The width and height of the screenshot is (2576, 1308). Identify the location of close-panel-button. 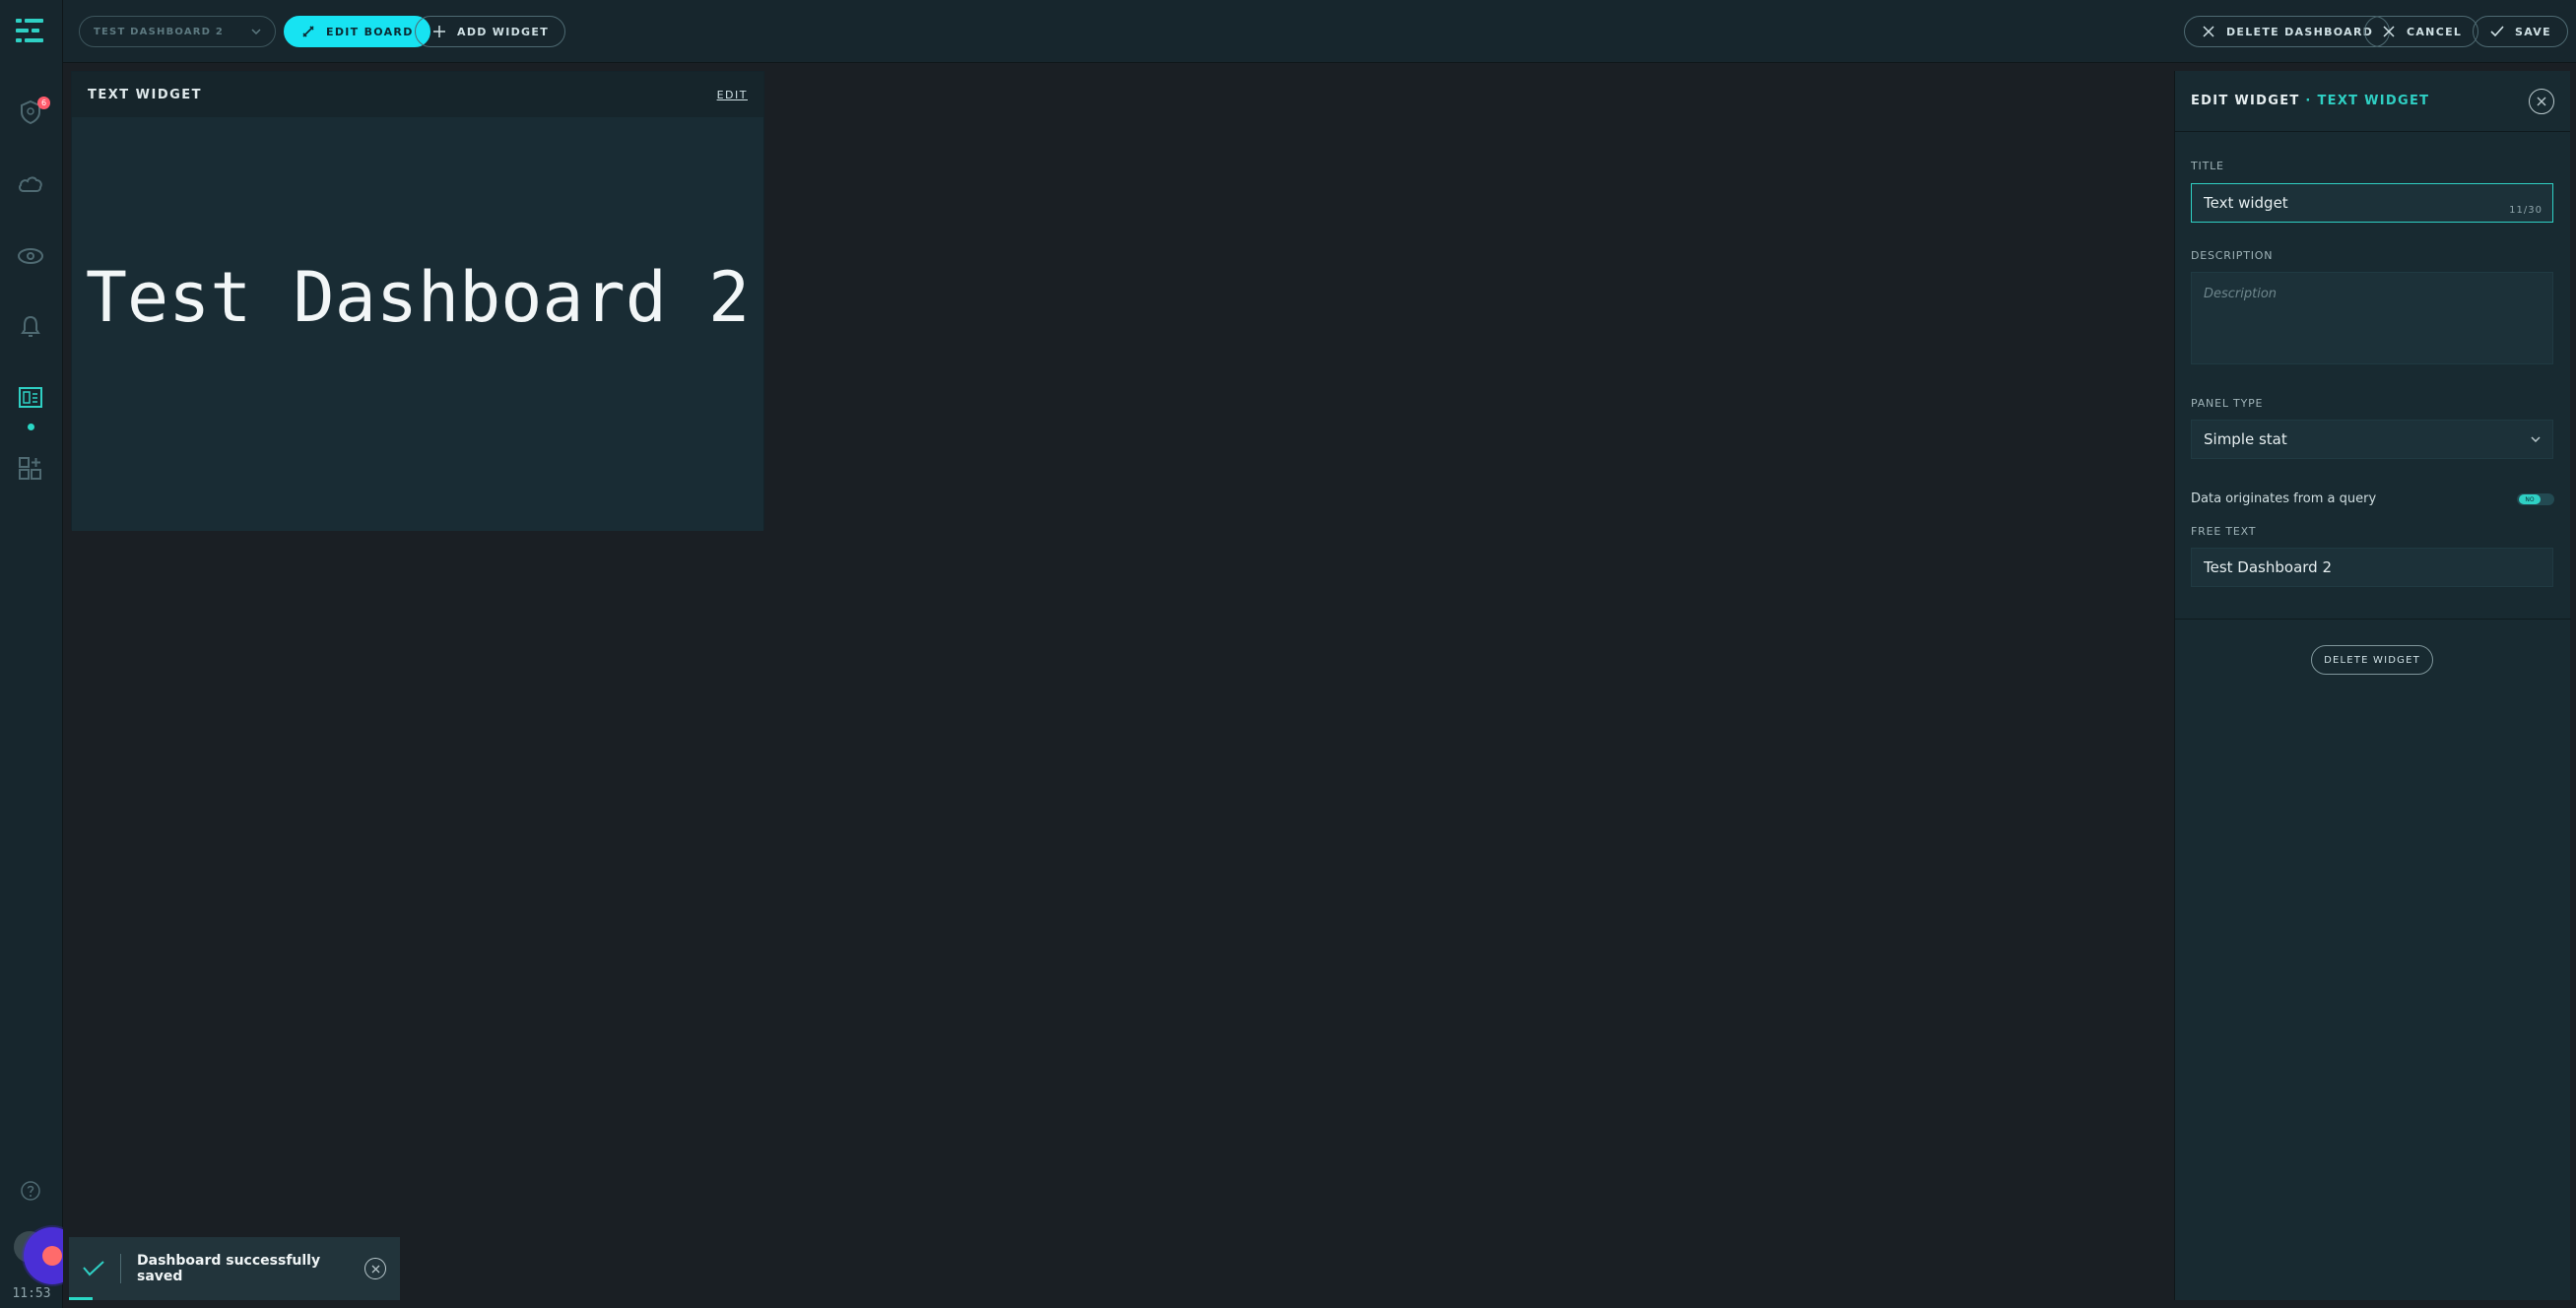
(2542, 101).